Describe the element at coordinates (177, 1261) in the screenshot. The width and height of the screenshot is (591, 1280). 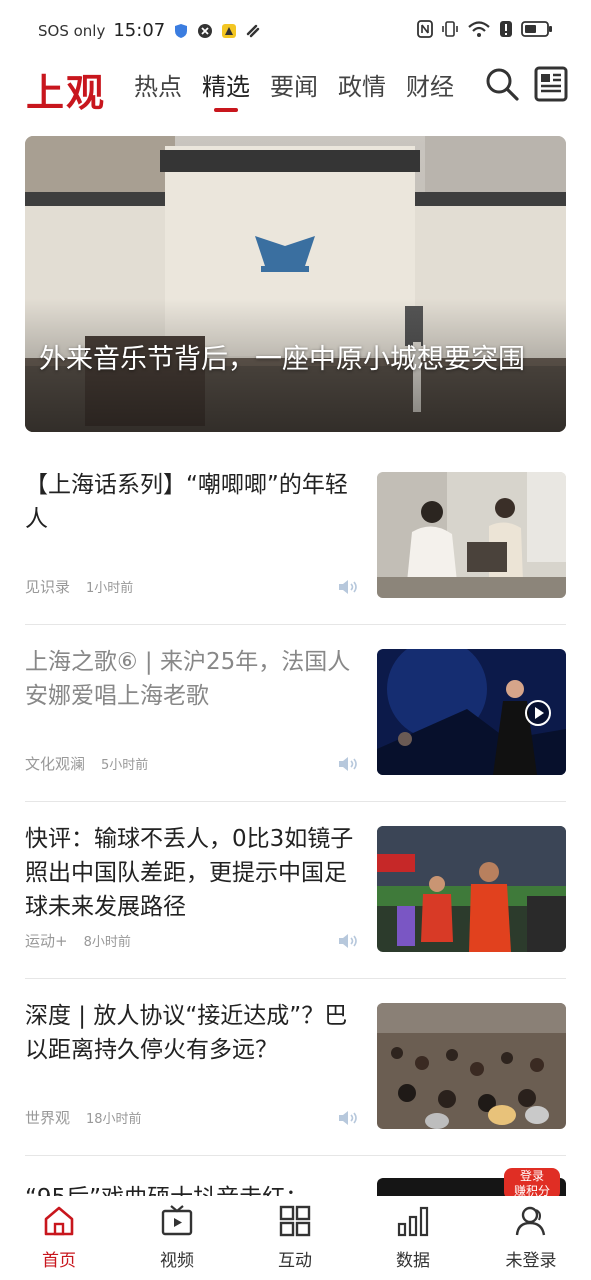
I see `nav-label: 视频` at that location.